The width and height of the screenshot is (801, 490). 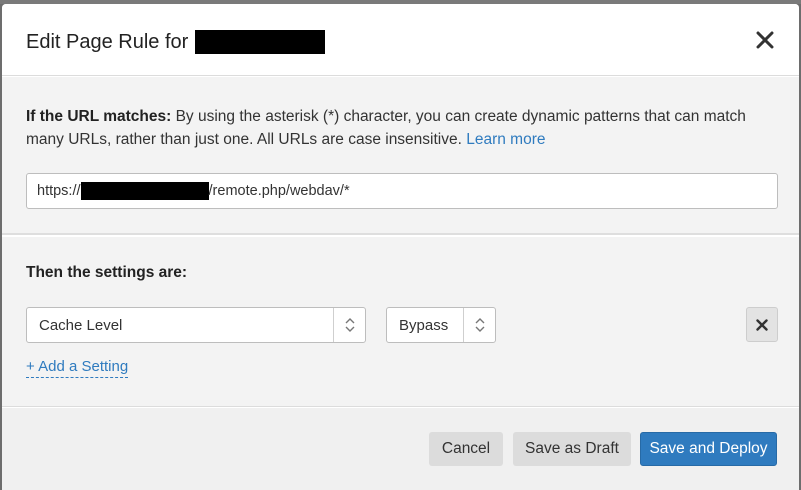 I want to click on save-deploy-button: Save and Deploy, so click(x=708, y=449).